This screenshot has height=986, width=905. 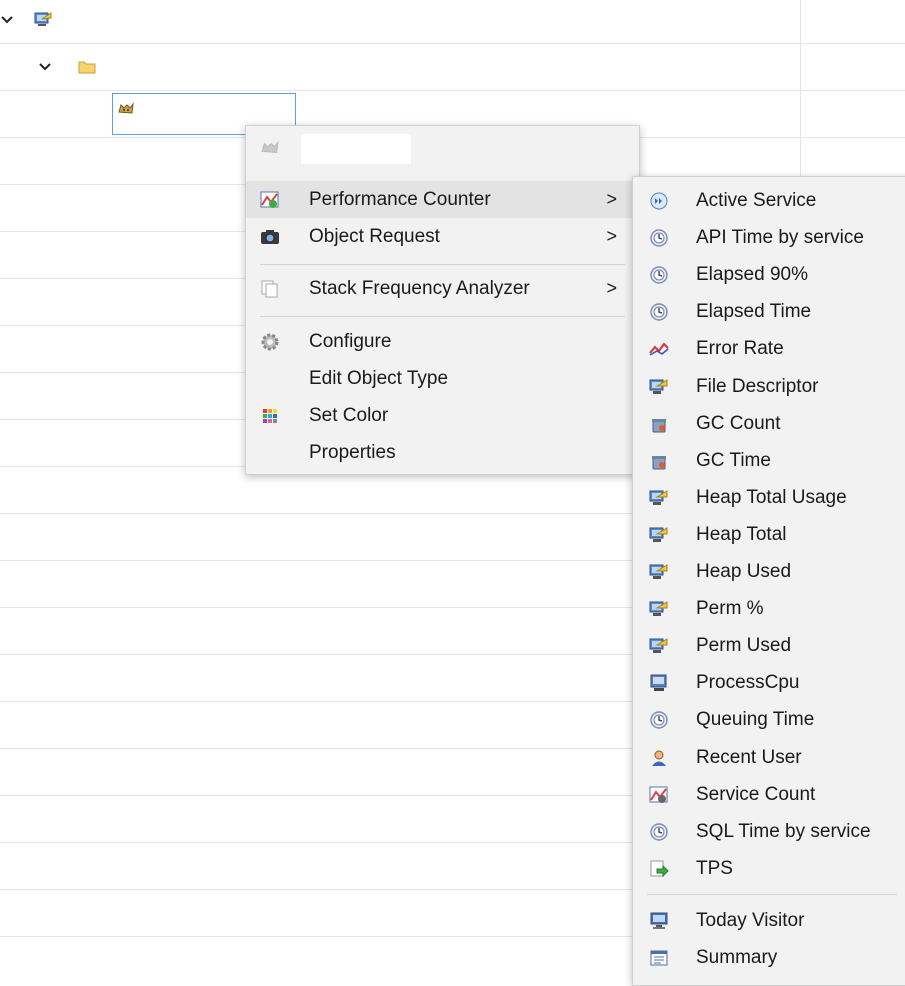 I want to click on submenu-item-error-rate: Error Rate, so click(x=769, y=348).